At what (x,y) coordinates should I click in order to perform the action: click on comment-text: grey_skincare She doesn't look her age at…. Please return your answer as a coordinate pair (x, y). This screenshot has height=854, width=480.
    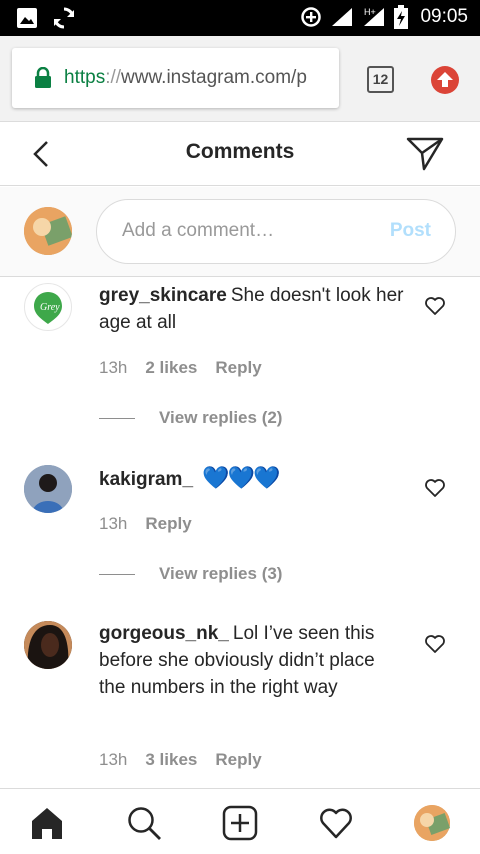
    Looking at the image, I should click on (251, 309).